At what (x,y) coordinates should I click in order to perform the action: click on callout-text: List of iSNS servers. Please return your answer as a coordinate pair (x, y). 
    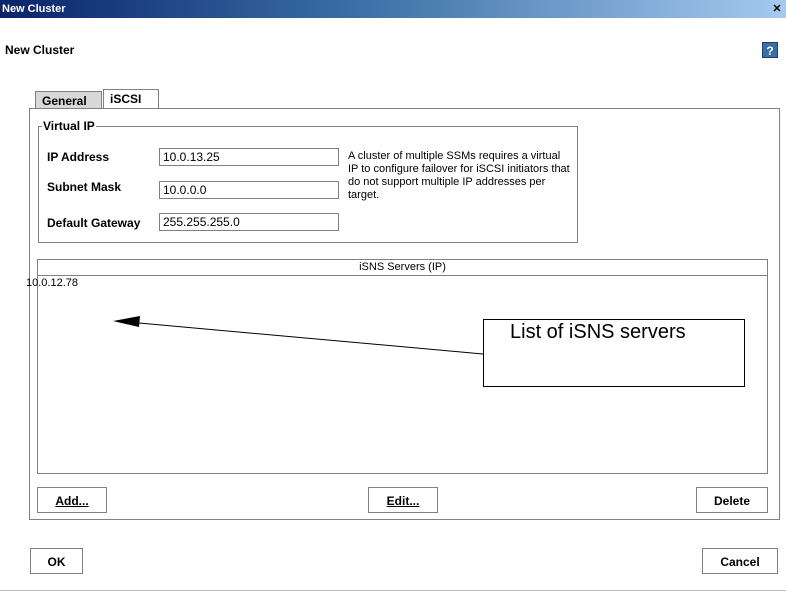
    Looking at the image, I should click on (598, 332).